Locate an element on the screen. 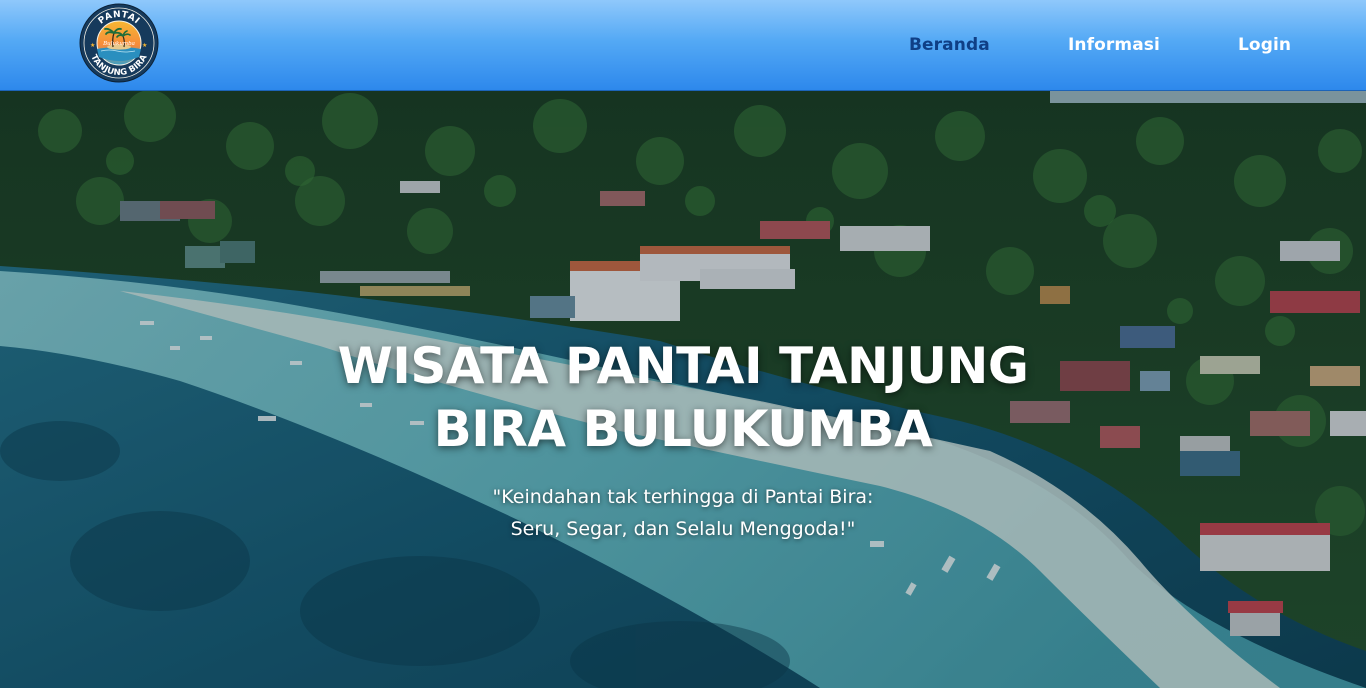 The image size is (1366, 688). nav-beranda-link: Beranda is located at coordinates (949, 45).